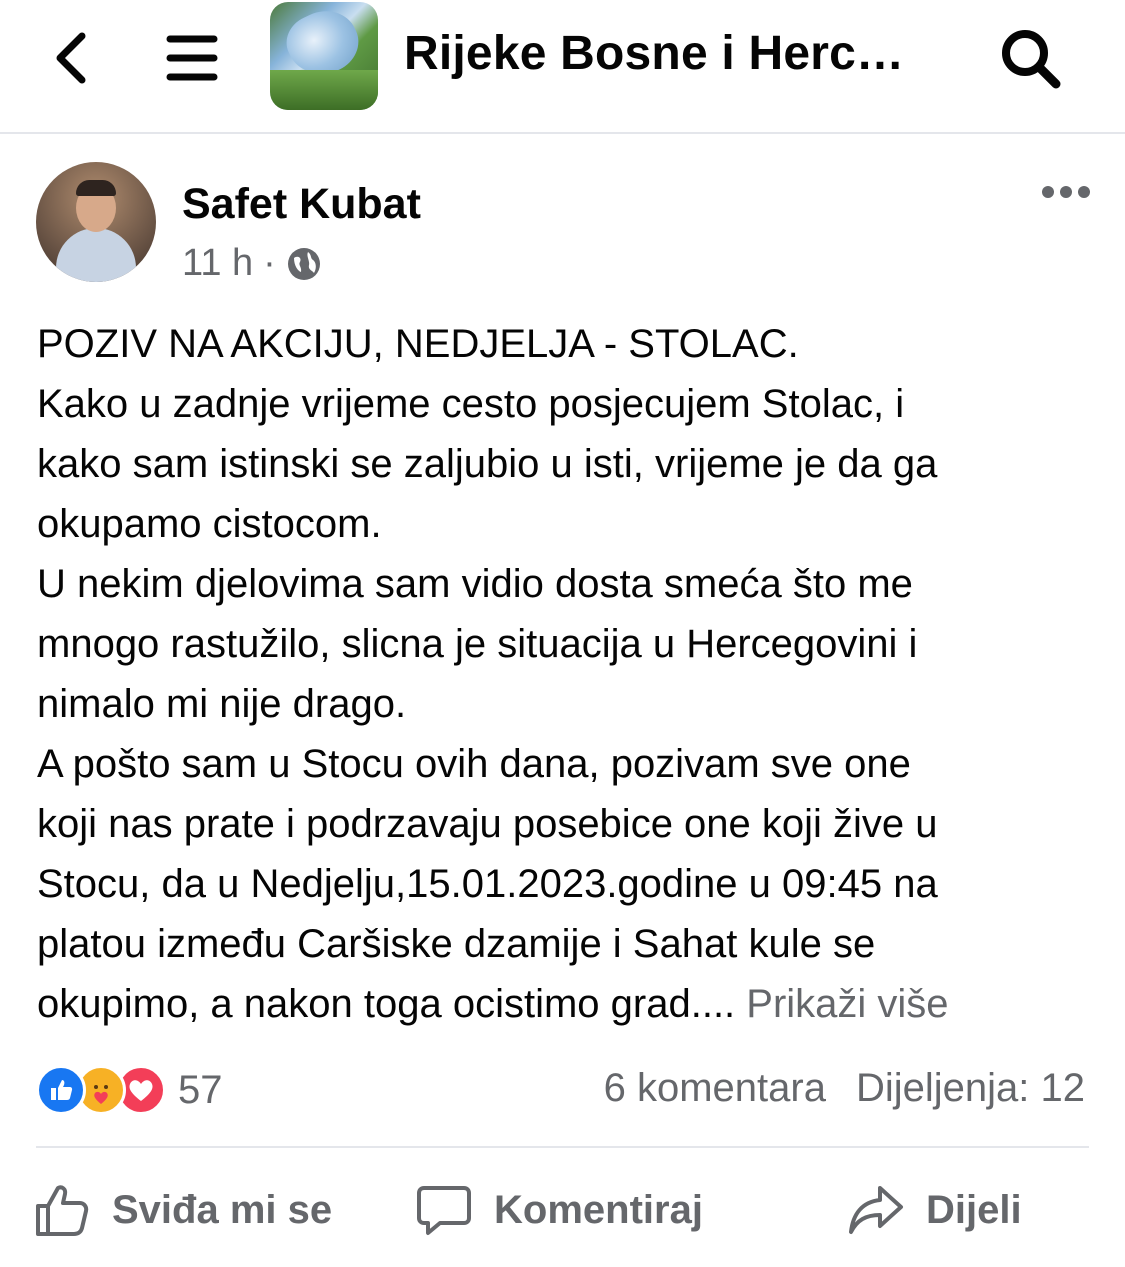  What do you see at coordinates (62, 1210) in the screenshot?
I see `thumbs-up-icon` at bounding box center [62, 1210].